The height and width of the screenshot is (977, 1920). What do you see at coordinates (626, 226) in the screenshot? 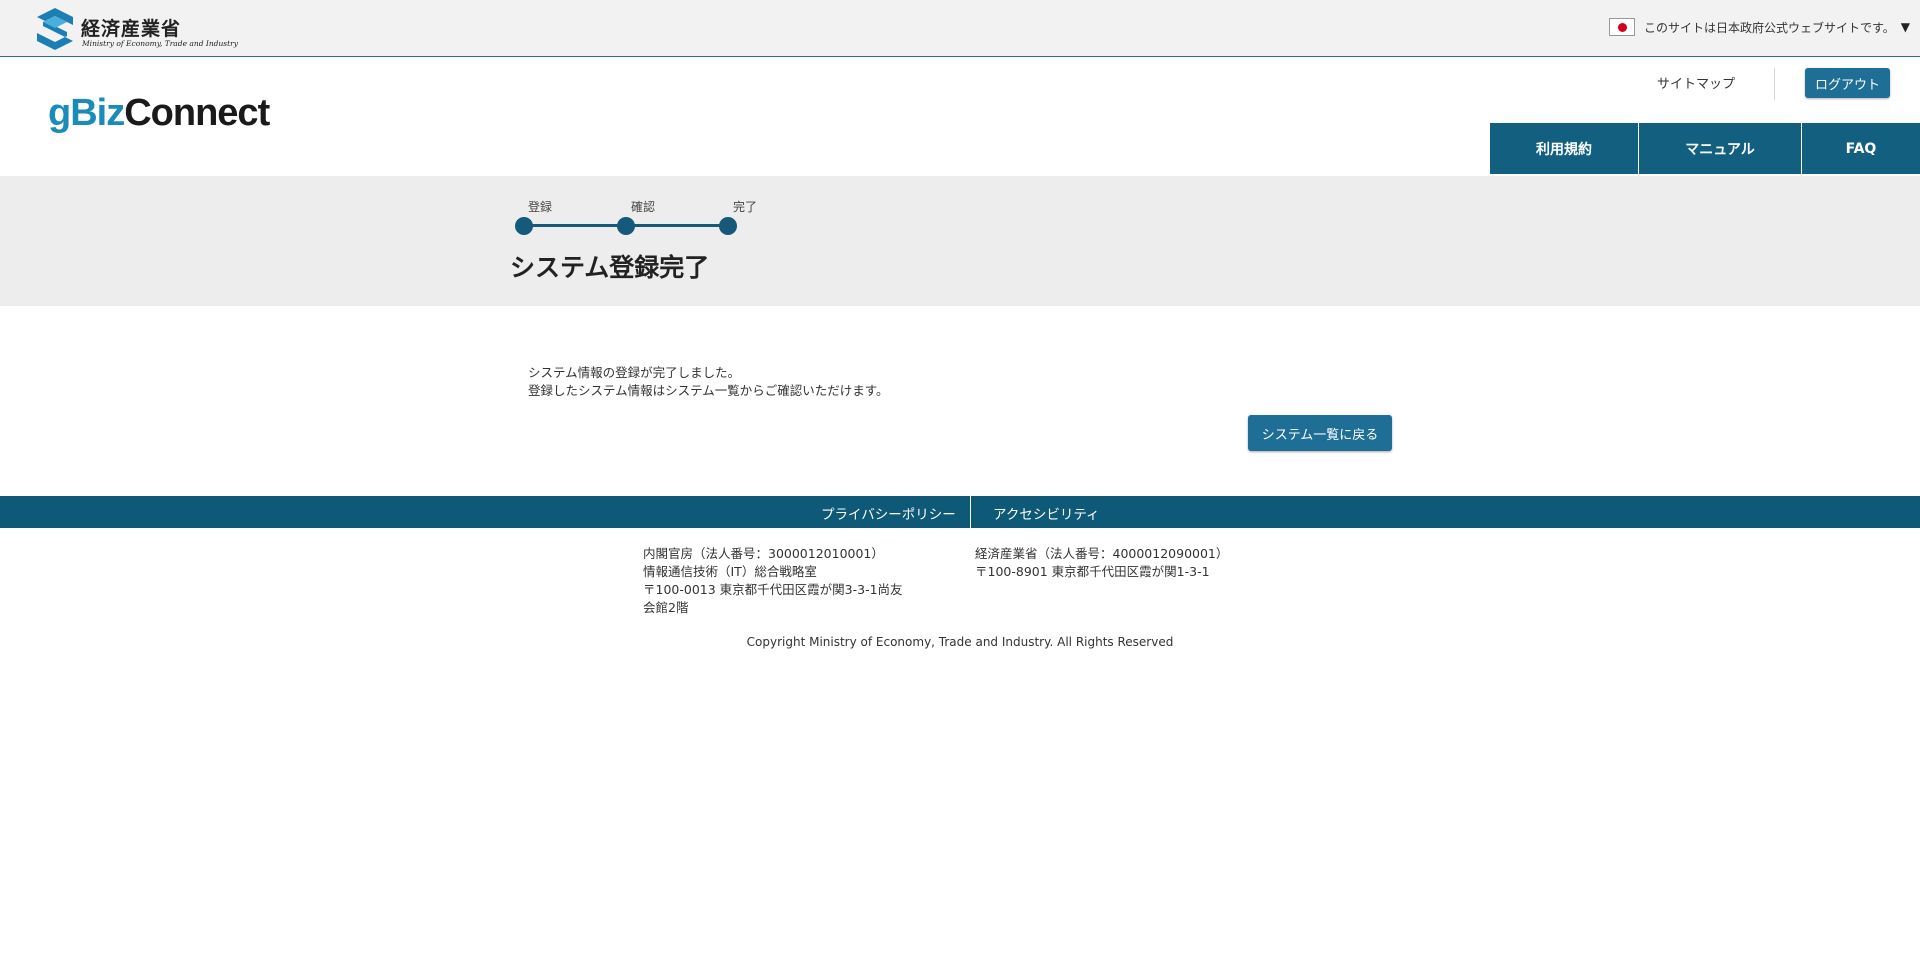
I see `step-dot-confirm` at bounding box center [626, 226].